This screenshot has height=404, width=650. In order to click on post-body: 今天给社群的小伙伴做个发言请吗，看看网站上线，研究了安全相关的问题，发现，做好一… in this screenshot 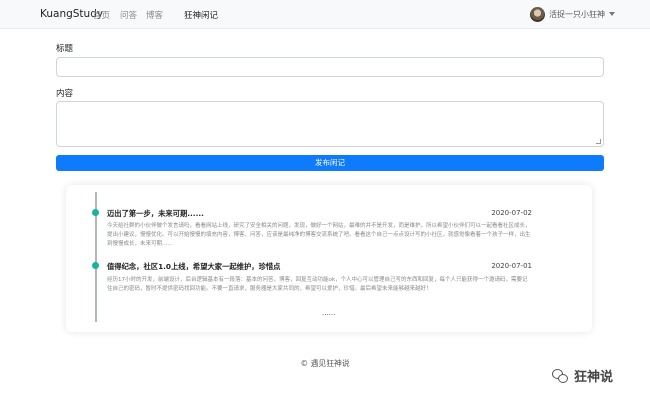, I will do `click(319, 235)`.